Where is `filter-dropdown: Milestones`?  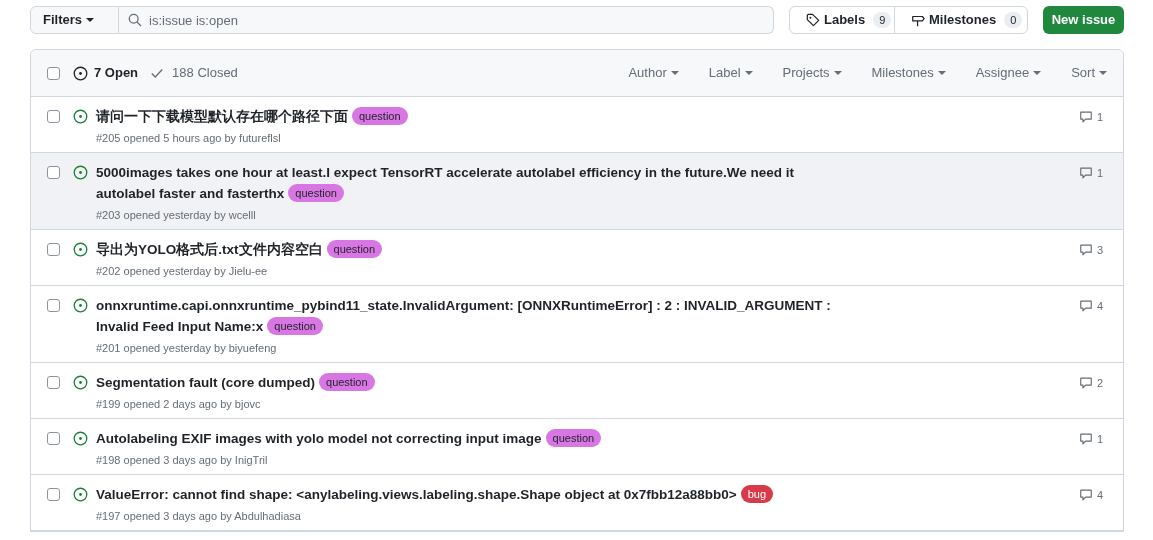 filter-dropdown: Milestones is located at coordinates (908, 73).